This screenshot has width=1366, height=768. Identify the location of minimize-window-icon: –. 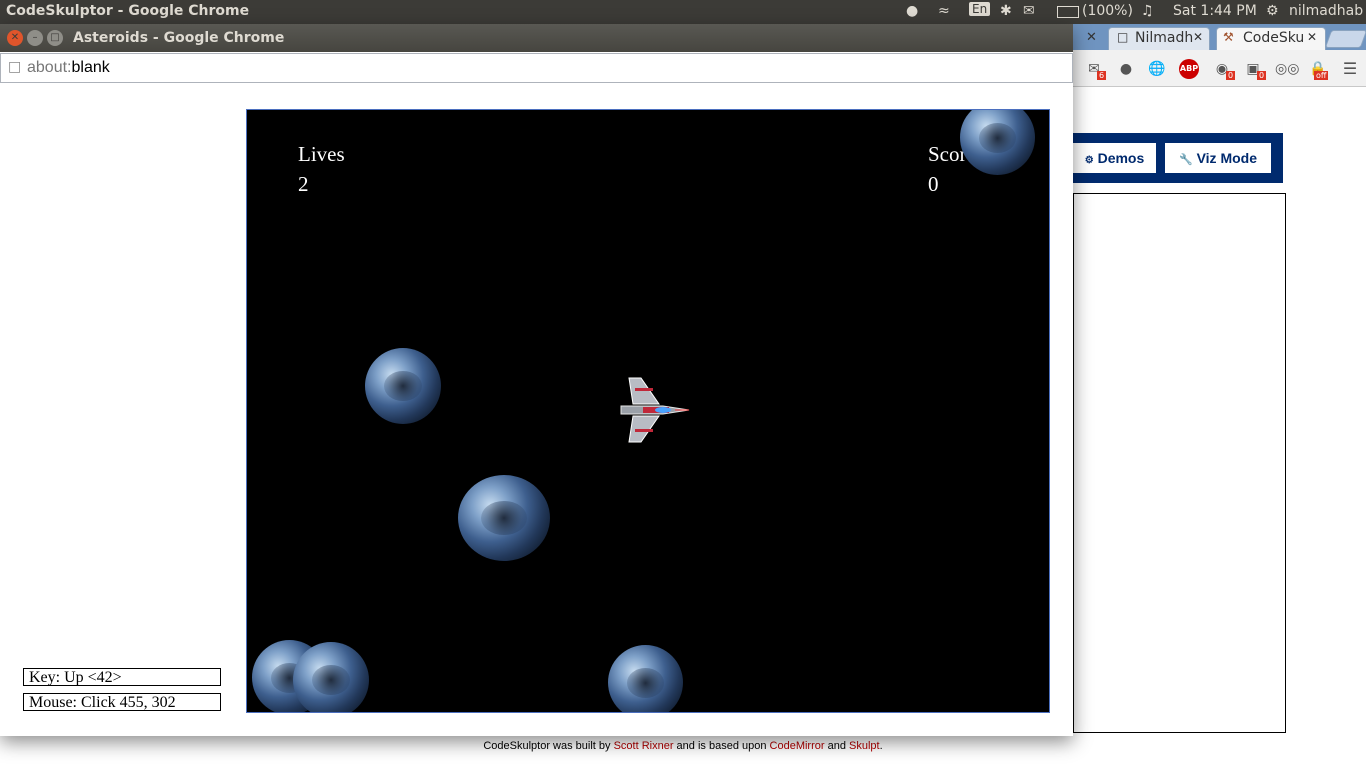
(35, 38).